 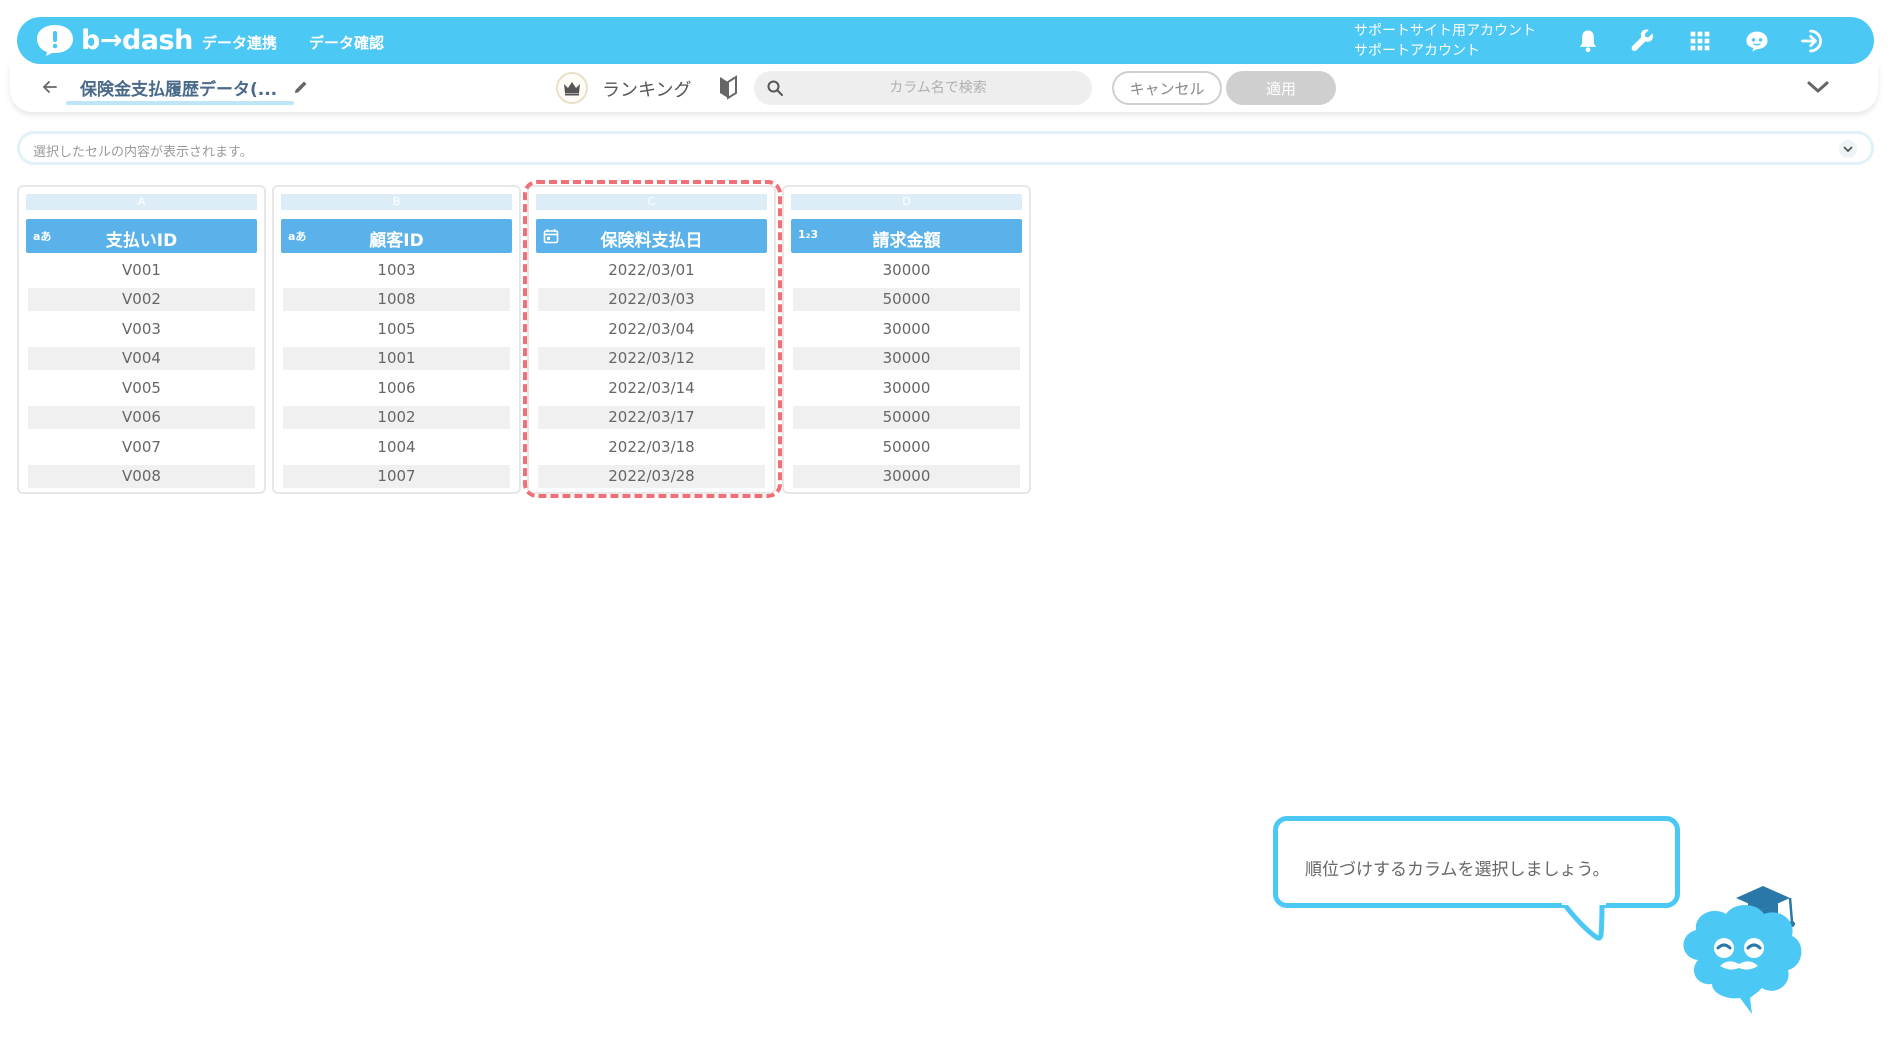 What do you see at coordinates (945, 148) in the screenshot?
I see `selected-cell-content-bar: 選択したセルの内容が表示されます。` at bounding box center [945, 148].